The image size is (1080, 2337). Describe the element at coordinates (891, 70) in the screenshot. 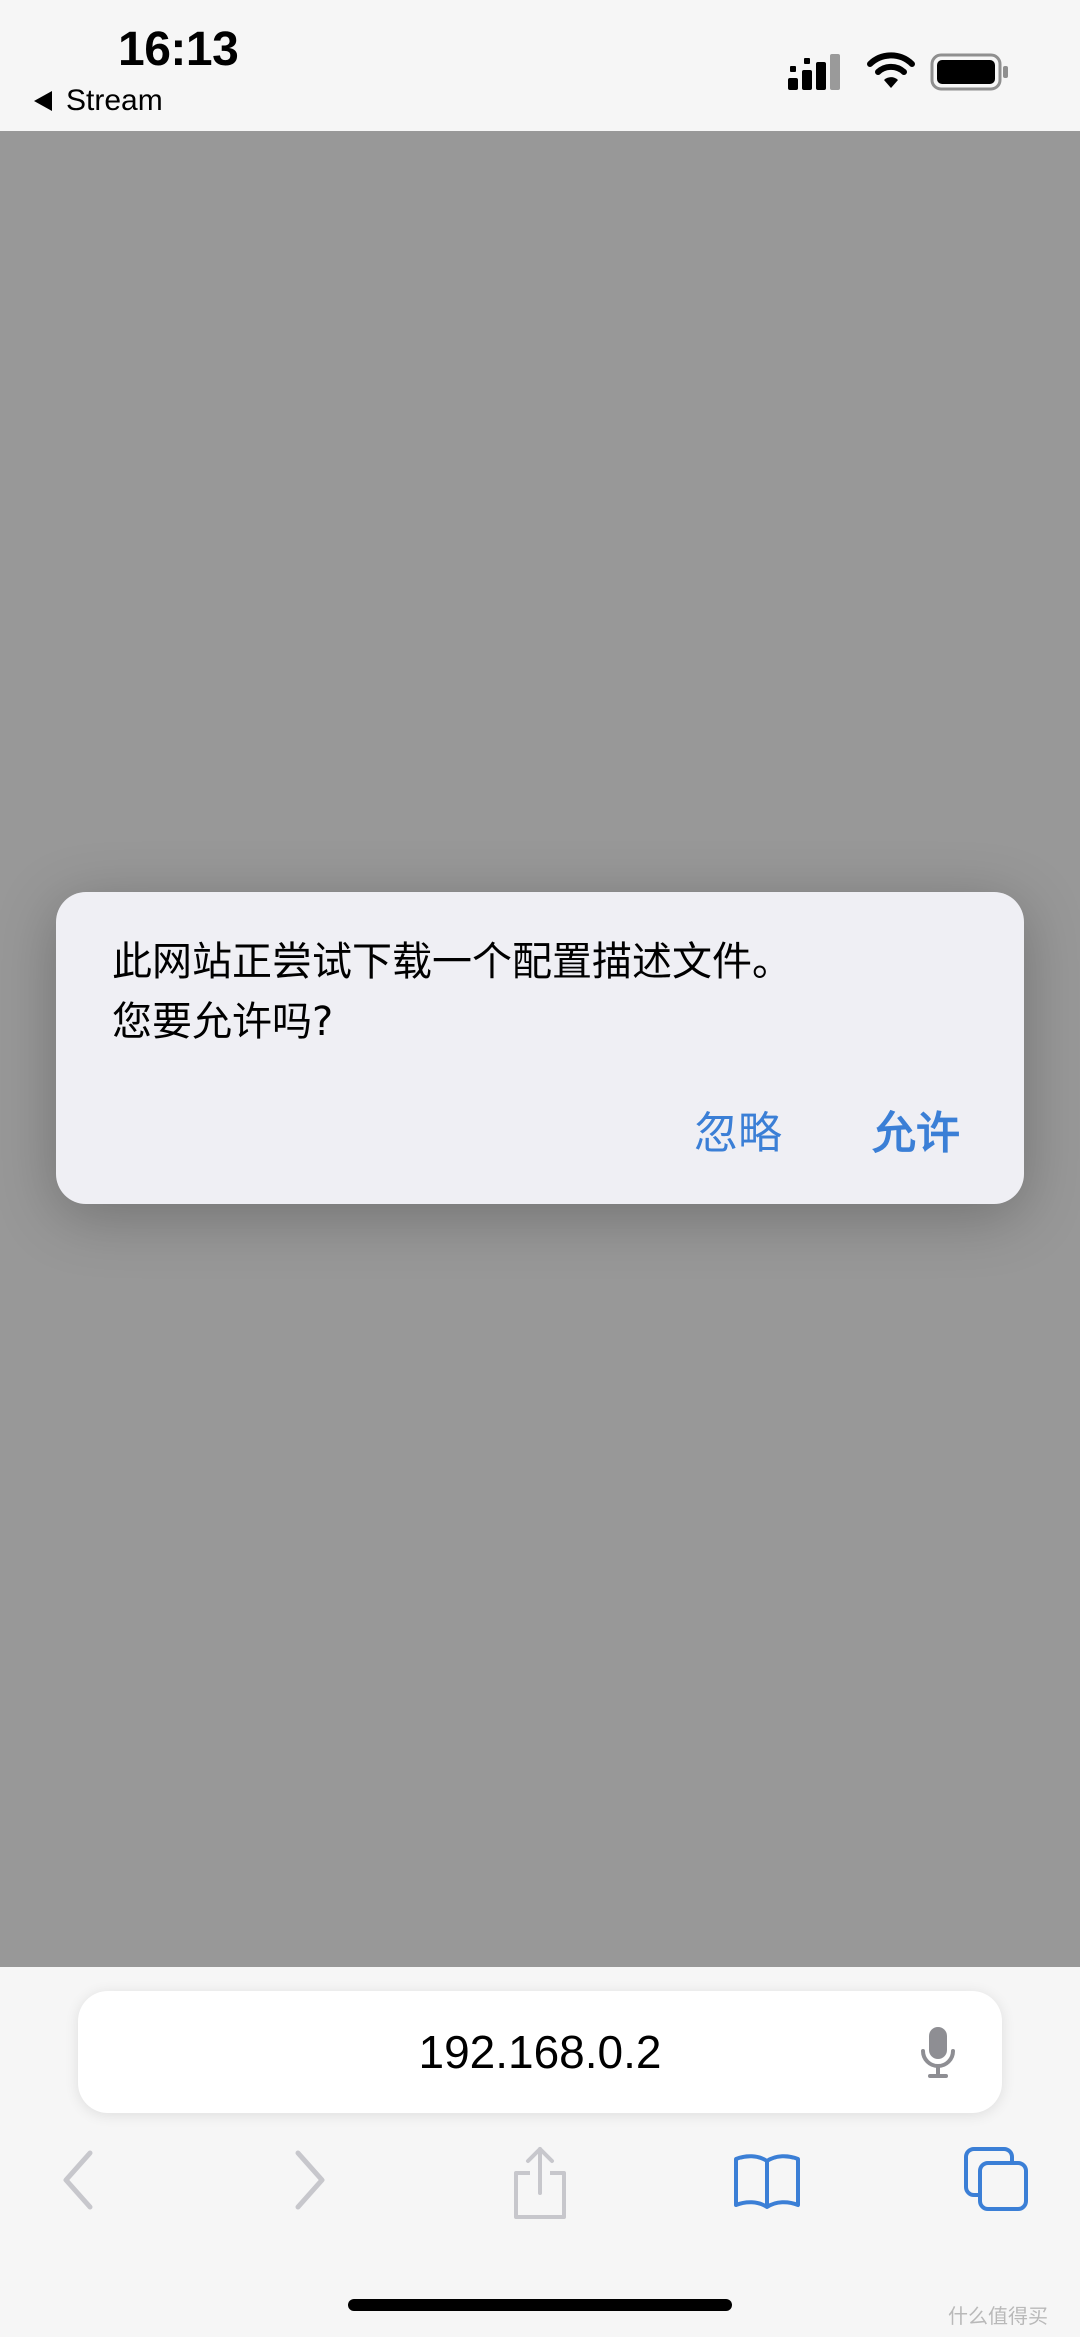

I see `wifi-icon` at that location.